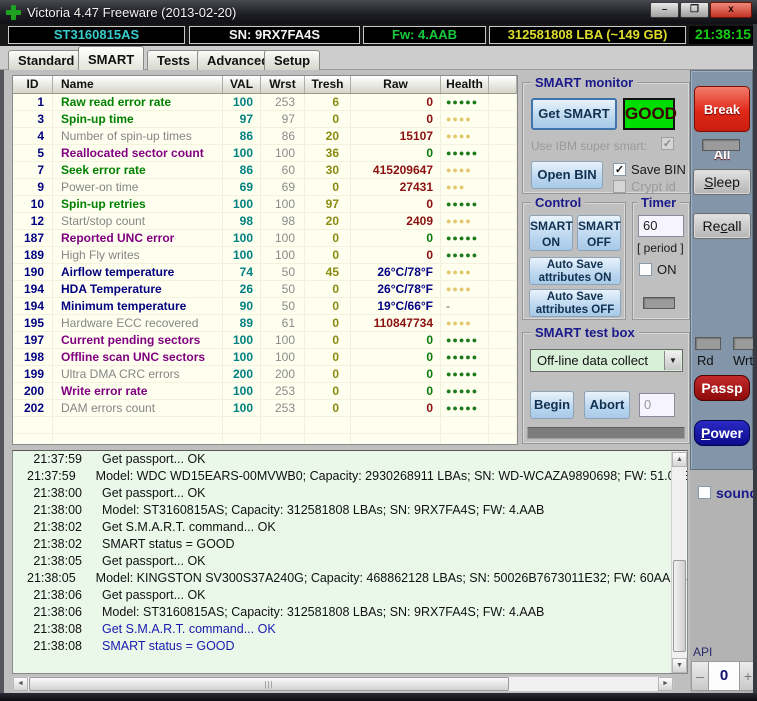 The image size is (757, 701). I want to click on column-header-name: Name, so click(138, 84).